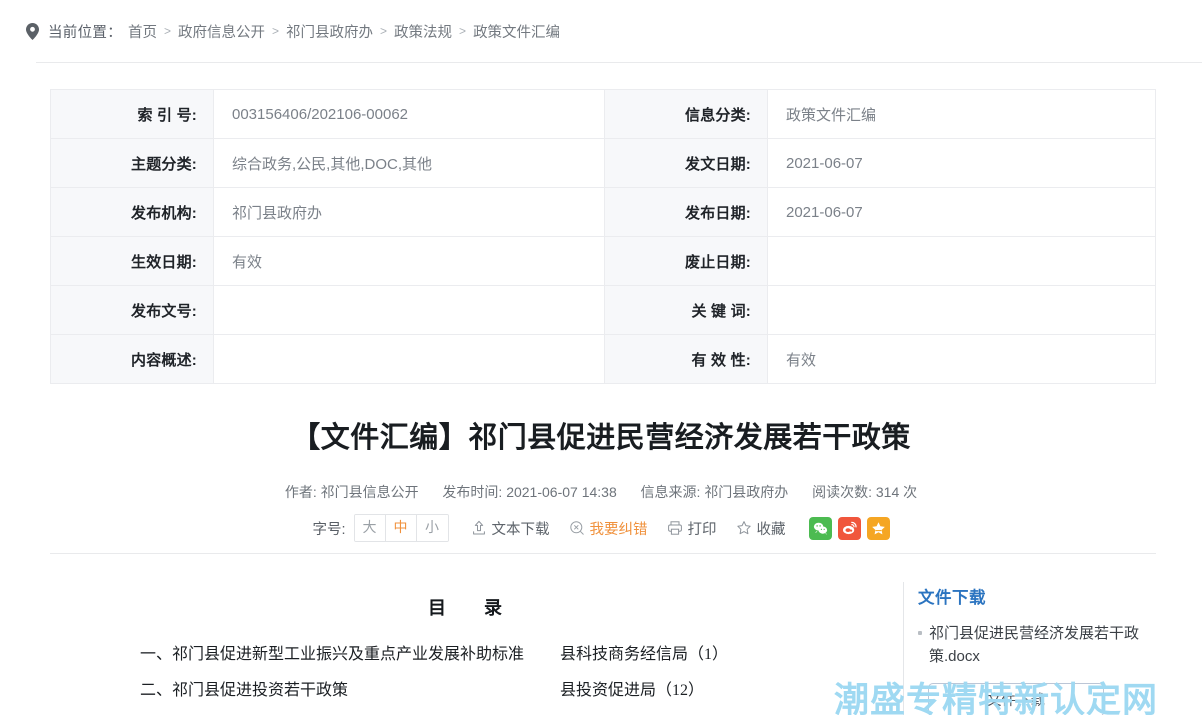 This screenshot has height=715, width=1202. I want to click on source-value: 祁门县政府办, so click(746, 492).